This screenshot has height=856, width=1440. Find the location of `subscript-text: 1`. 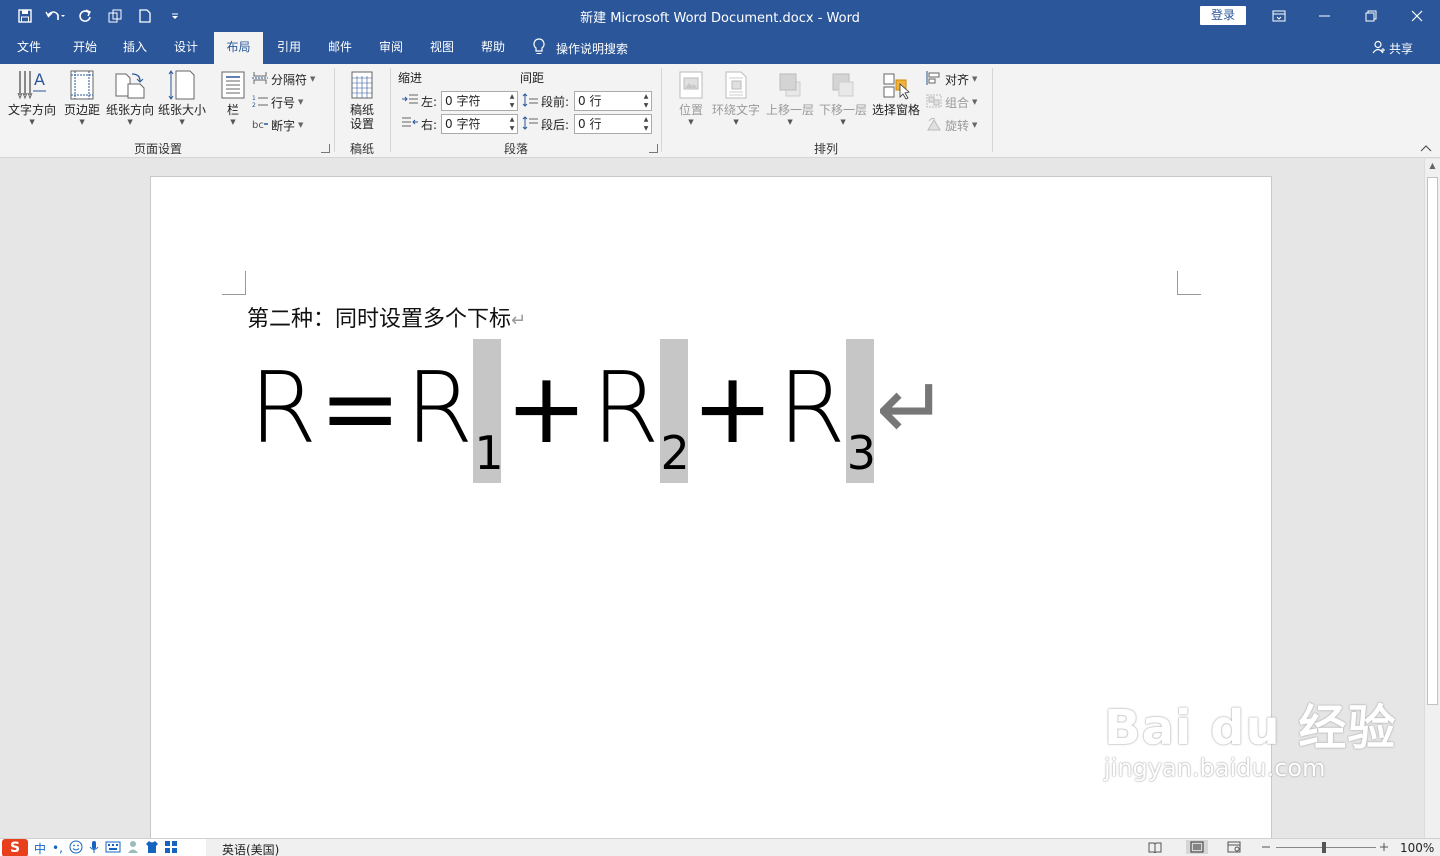

subscript-text: 1 is located at coordinates (489, 453).